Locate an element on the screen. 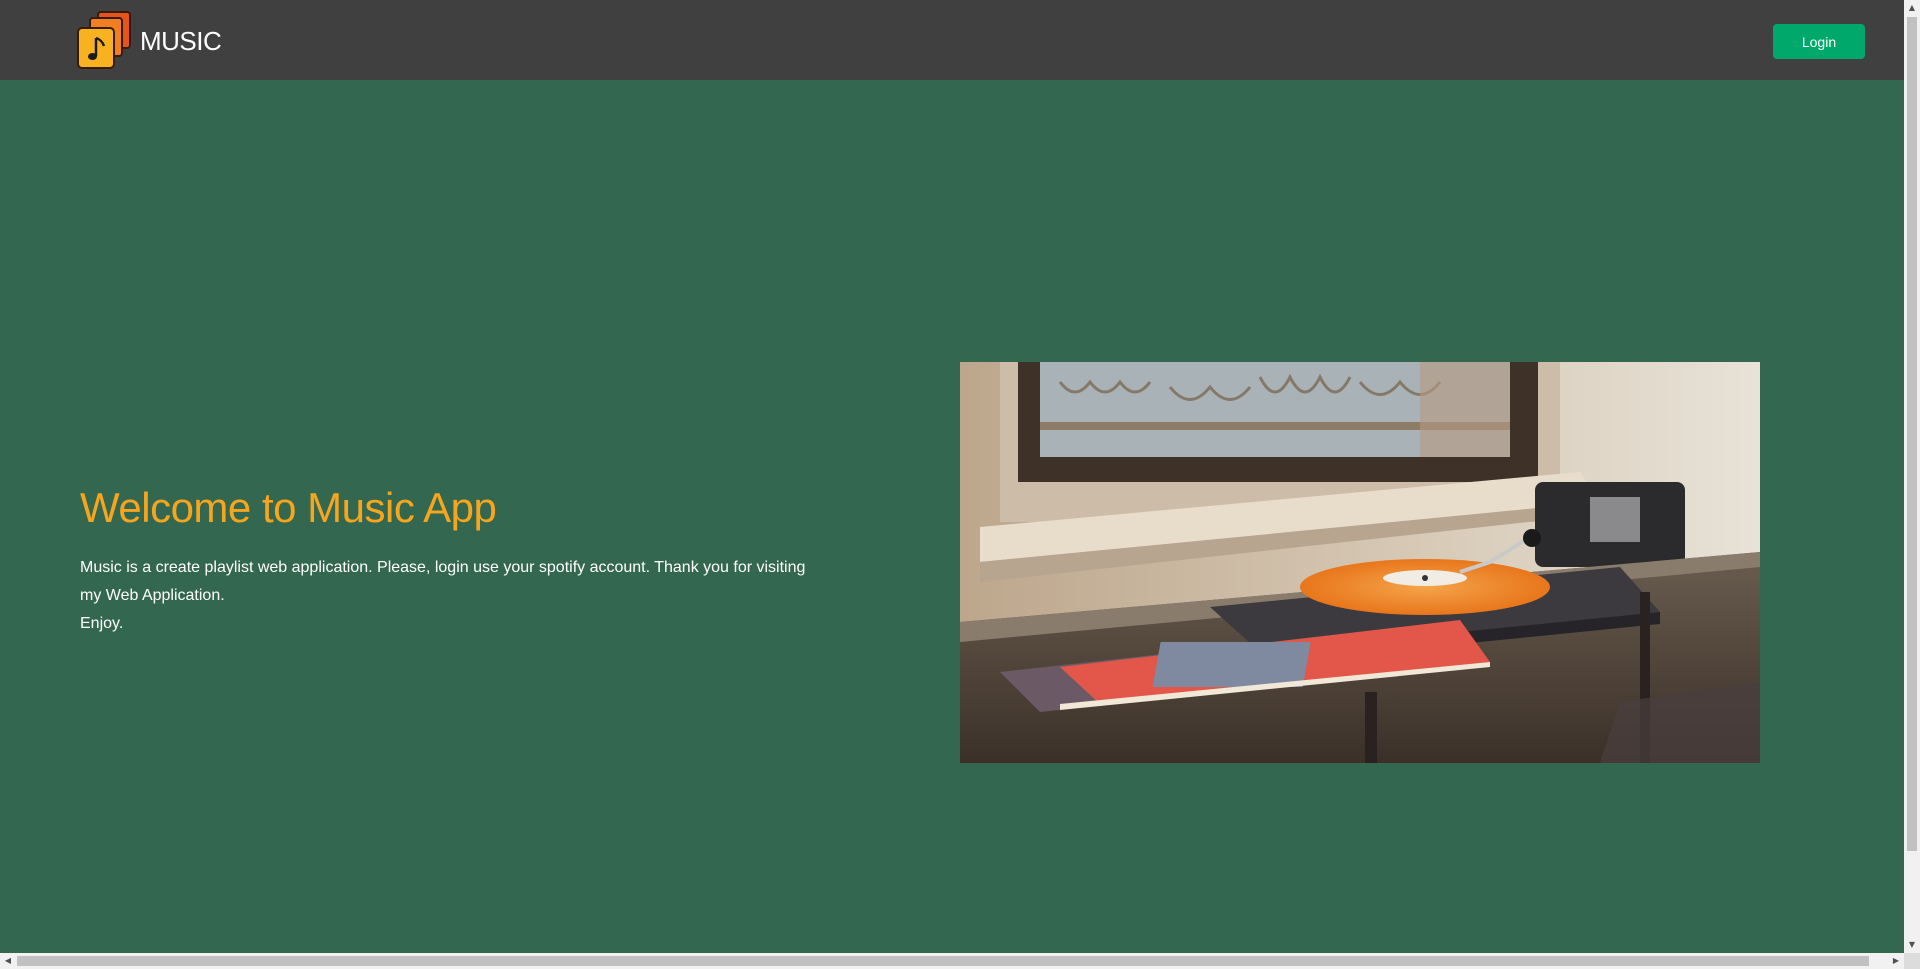 The height and width of the screenshot is (969, 1920). brand-name: MUSIC is located at coordinates (181, 40).